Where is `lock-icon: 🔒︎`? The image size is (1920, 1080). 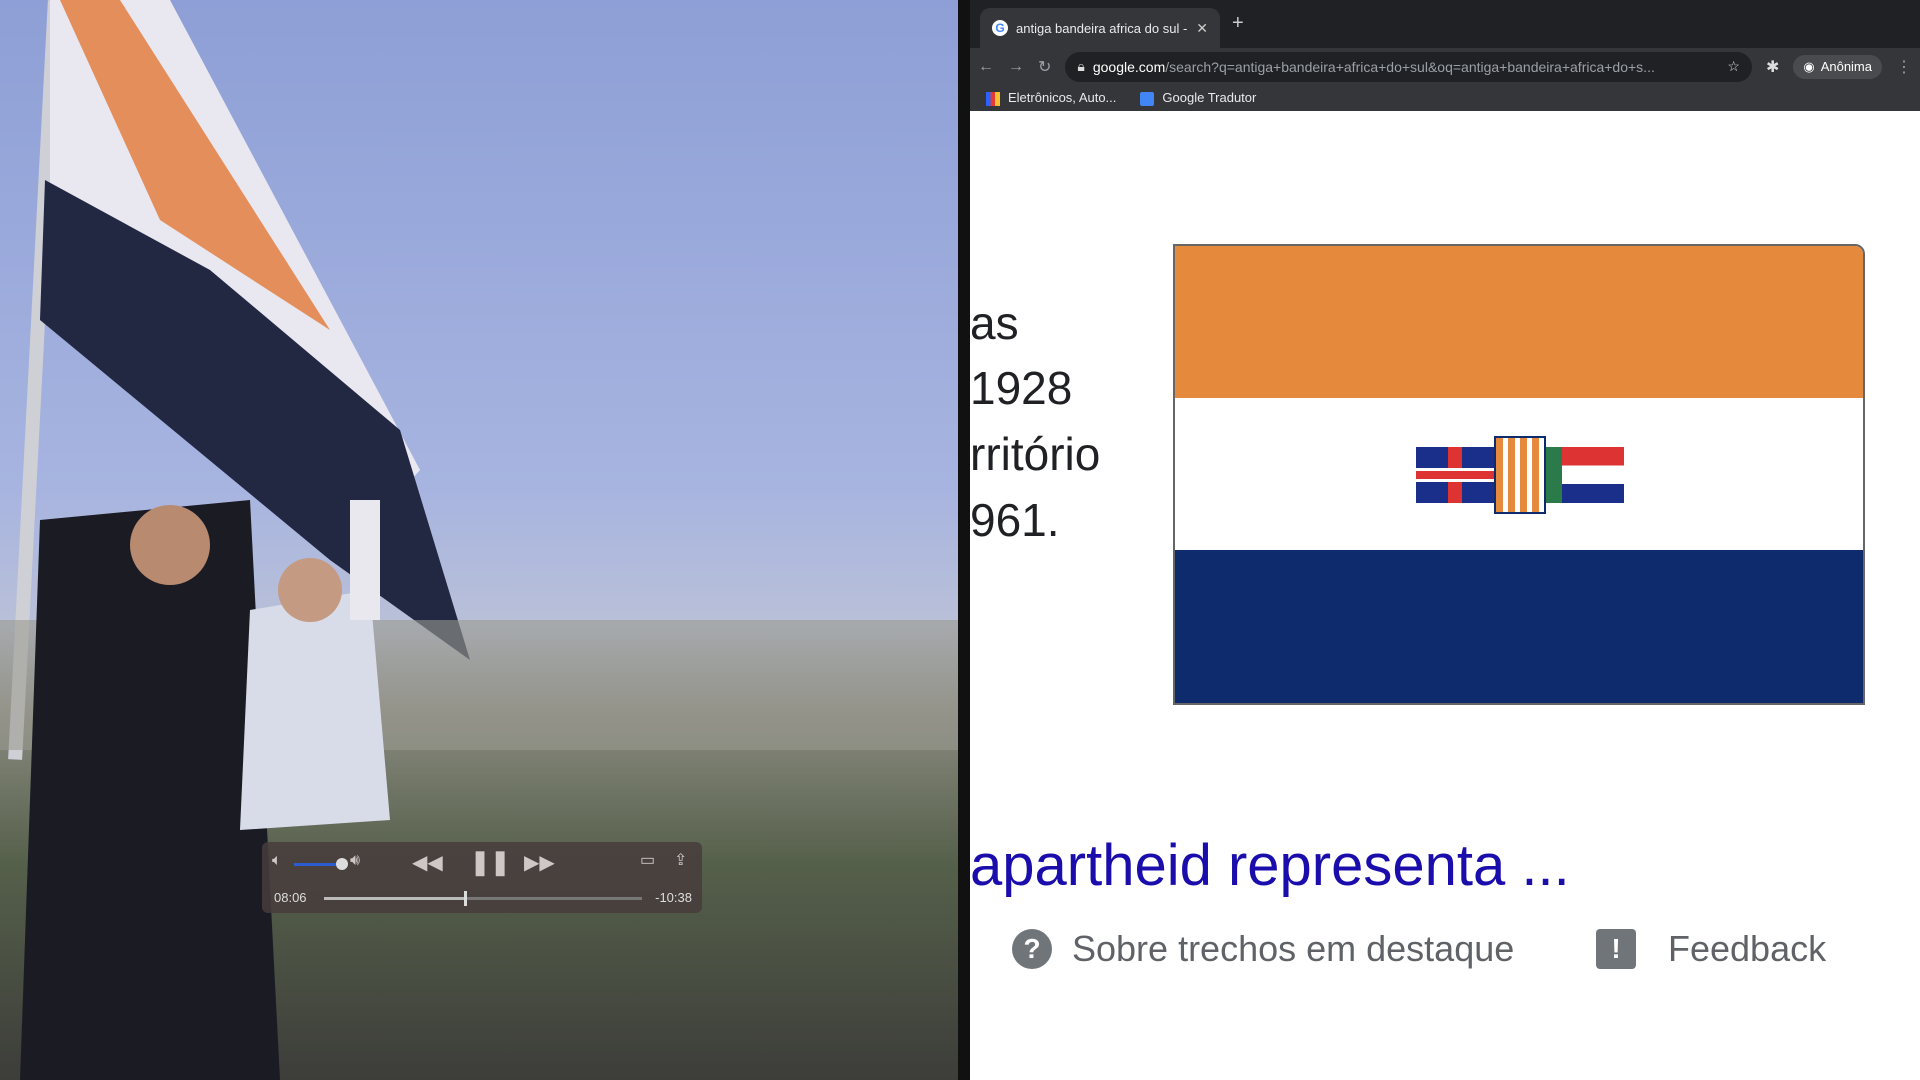
lock-icon: 🔒︎ is located at coordinates (1081, 66).